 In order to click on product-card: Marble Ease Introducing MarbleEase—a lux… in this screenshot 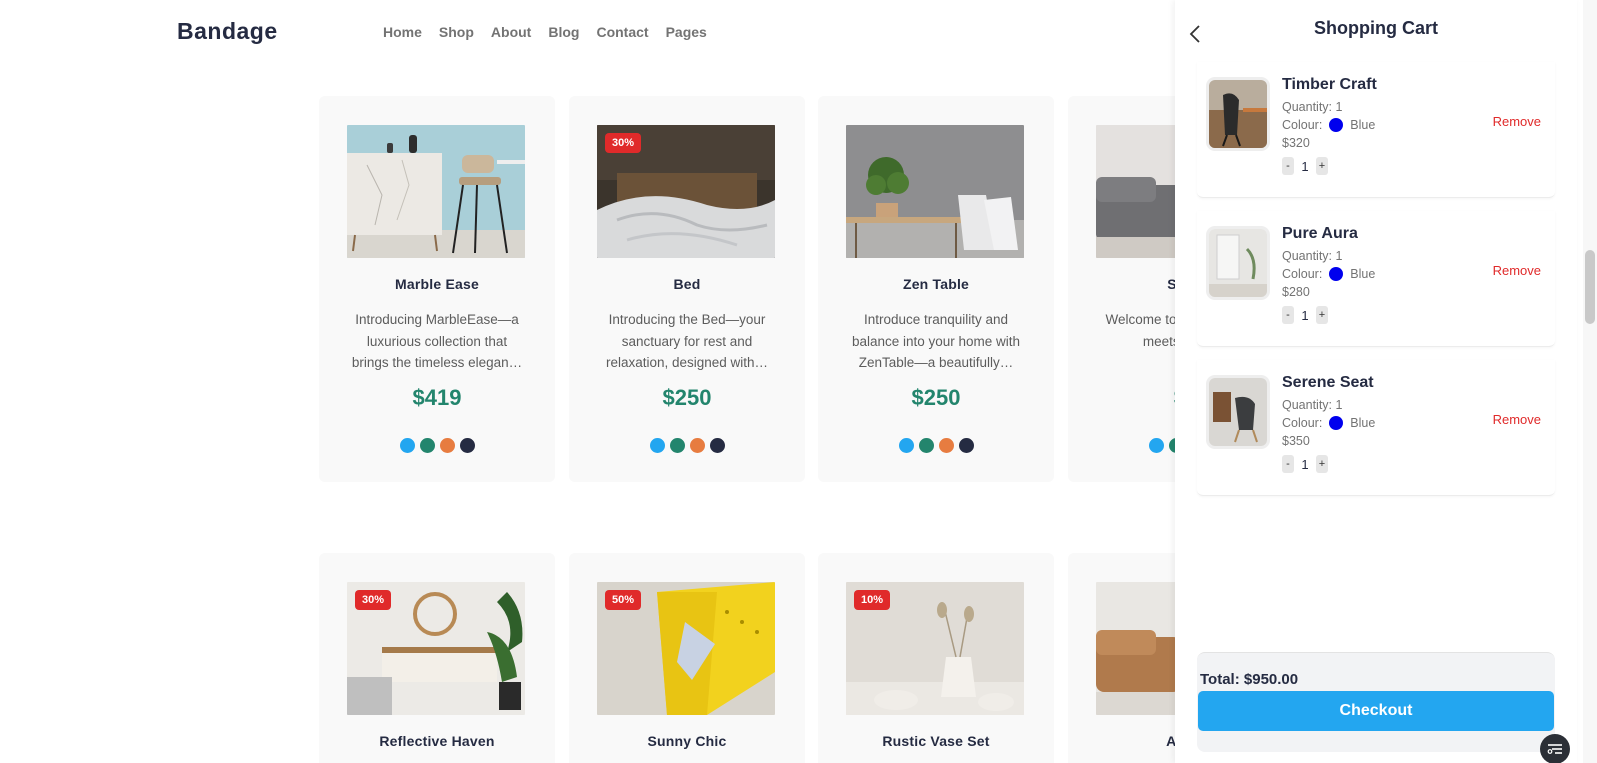, I will do `click(437, 289)`.